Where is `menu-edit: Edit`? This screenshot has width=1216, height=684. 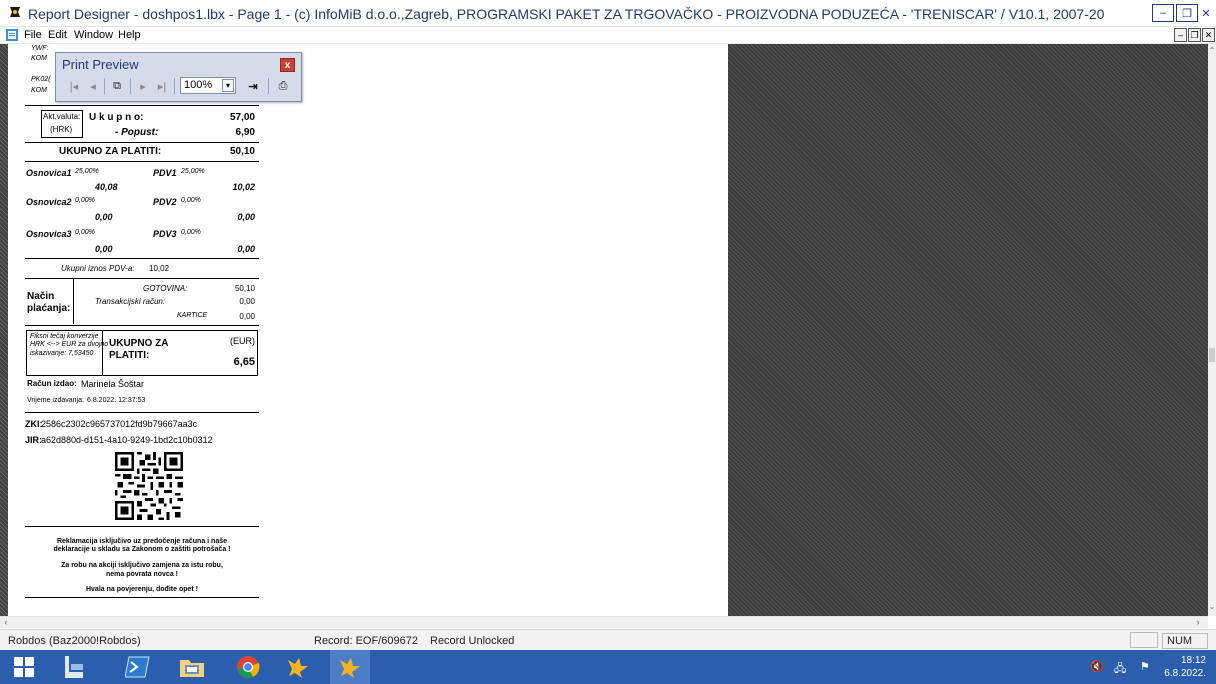 menu-edit: Edit is located at coordinates (57, 35).